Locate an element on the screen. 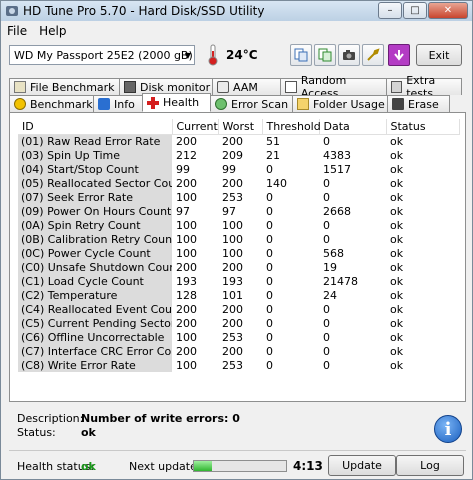  progress-fill is located at coordinates (203, 466).